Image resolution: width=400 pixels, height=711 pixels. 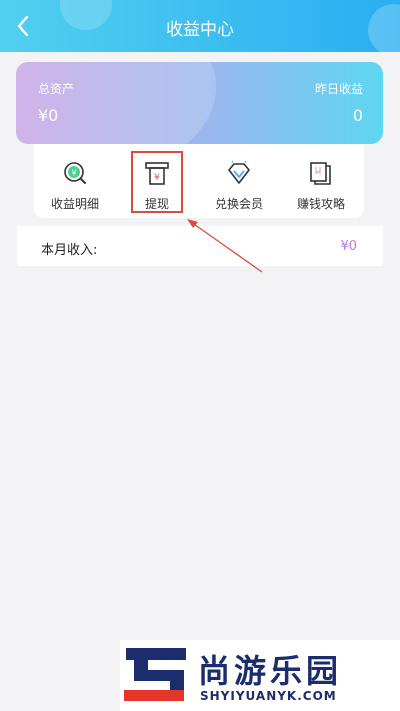 I want to click on annotation-arrow, so click(x=225, y=246).